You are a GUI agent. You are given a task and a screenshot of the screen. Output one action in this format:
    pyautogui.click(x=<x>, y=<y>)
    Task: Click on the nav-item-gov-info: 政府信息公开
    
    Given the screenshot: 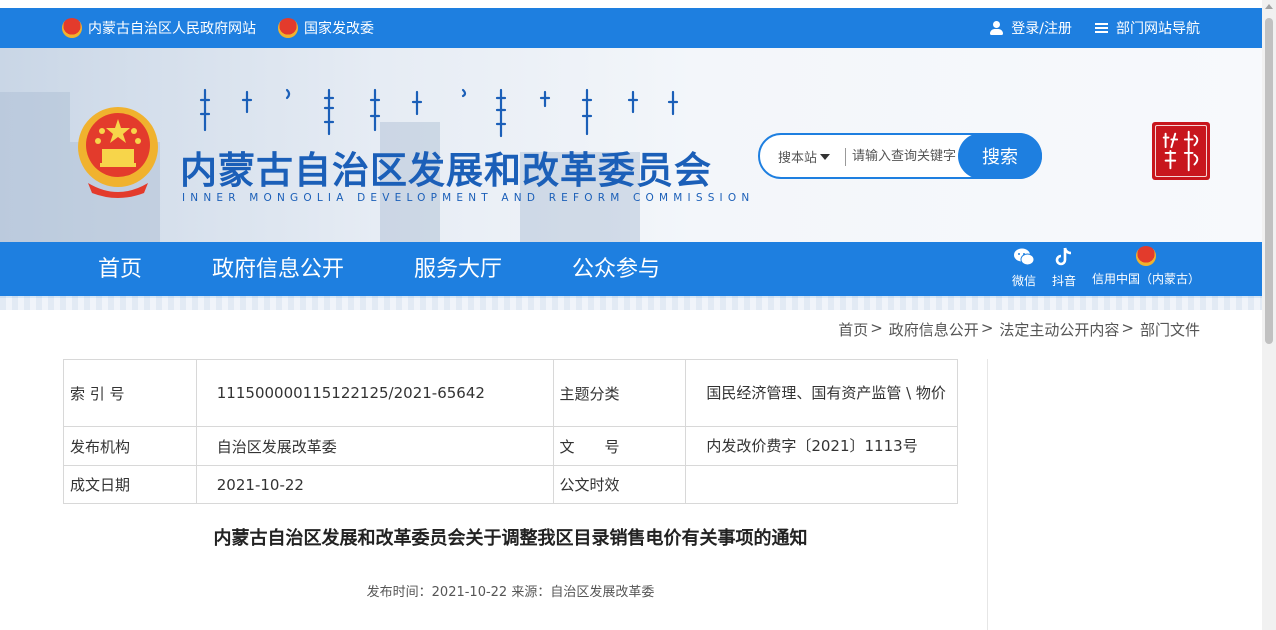 What is the action you would take?
    pyautogui.click(x=278, y=270)
    